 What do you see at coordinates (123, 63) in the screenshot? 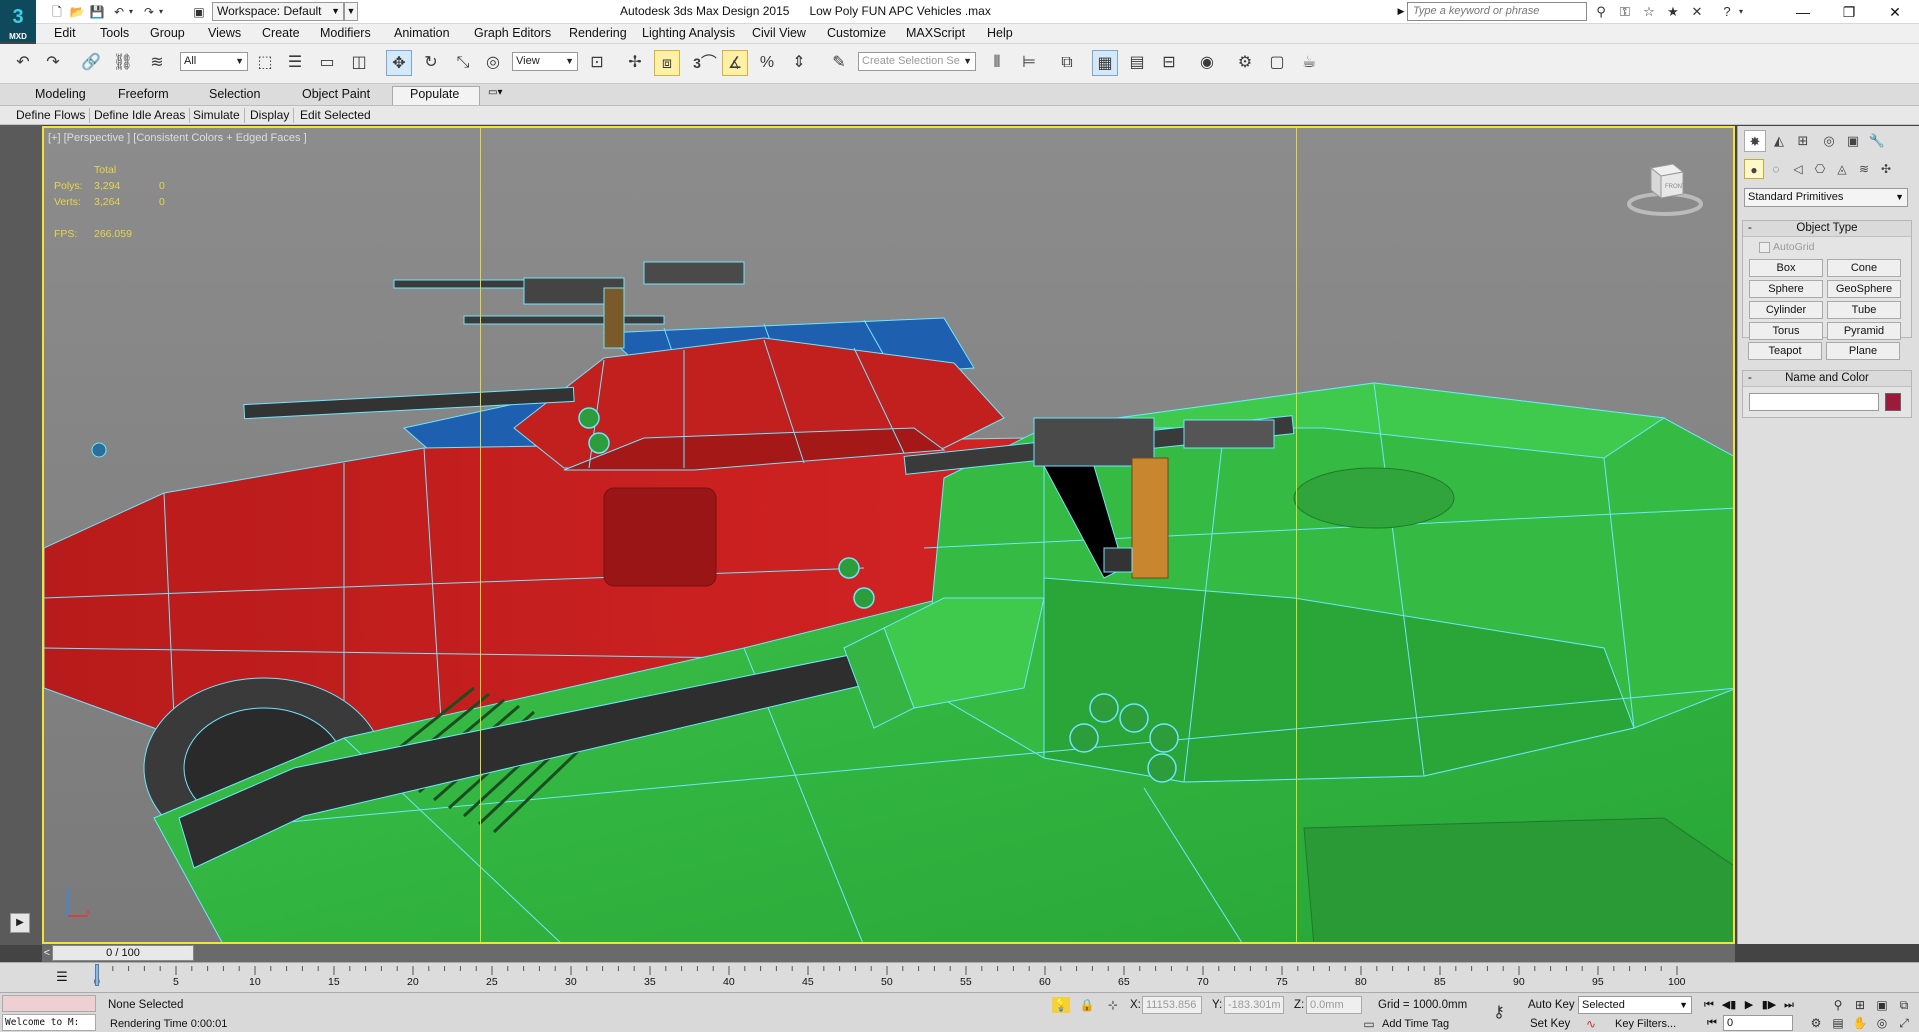
I see `unlink-icon: ⛓` at bounding box center [123, 63].